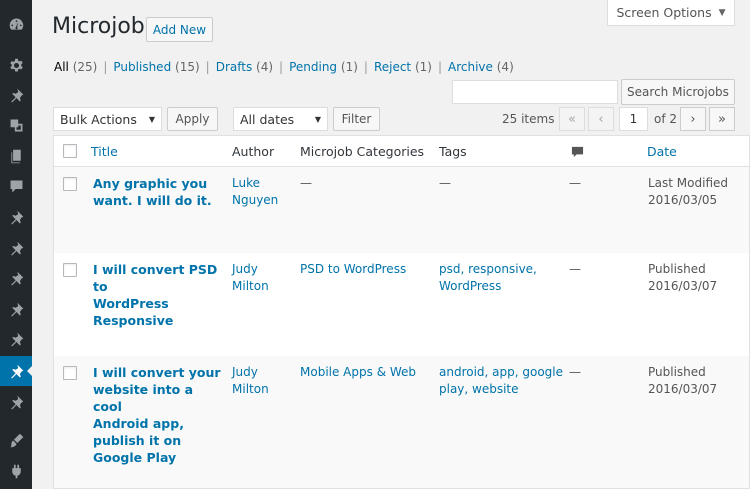 This screenshot has height=489, width=750. What do you see at coordinates (688, 191) in the screenshot?
I see `row-date: Last Modified 2016/03/05` at bounding box center [688, 191].